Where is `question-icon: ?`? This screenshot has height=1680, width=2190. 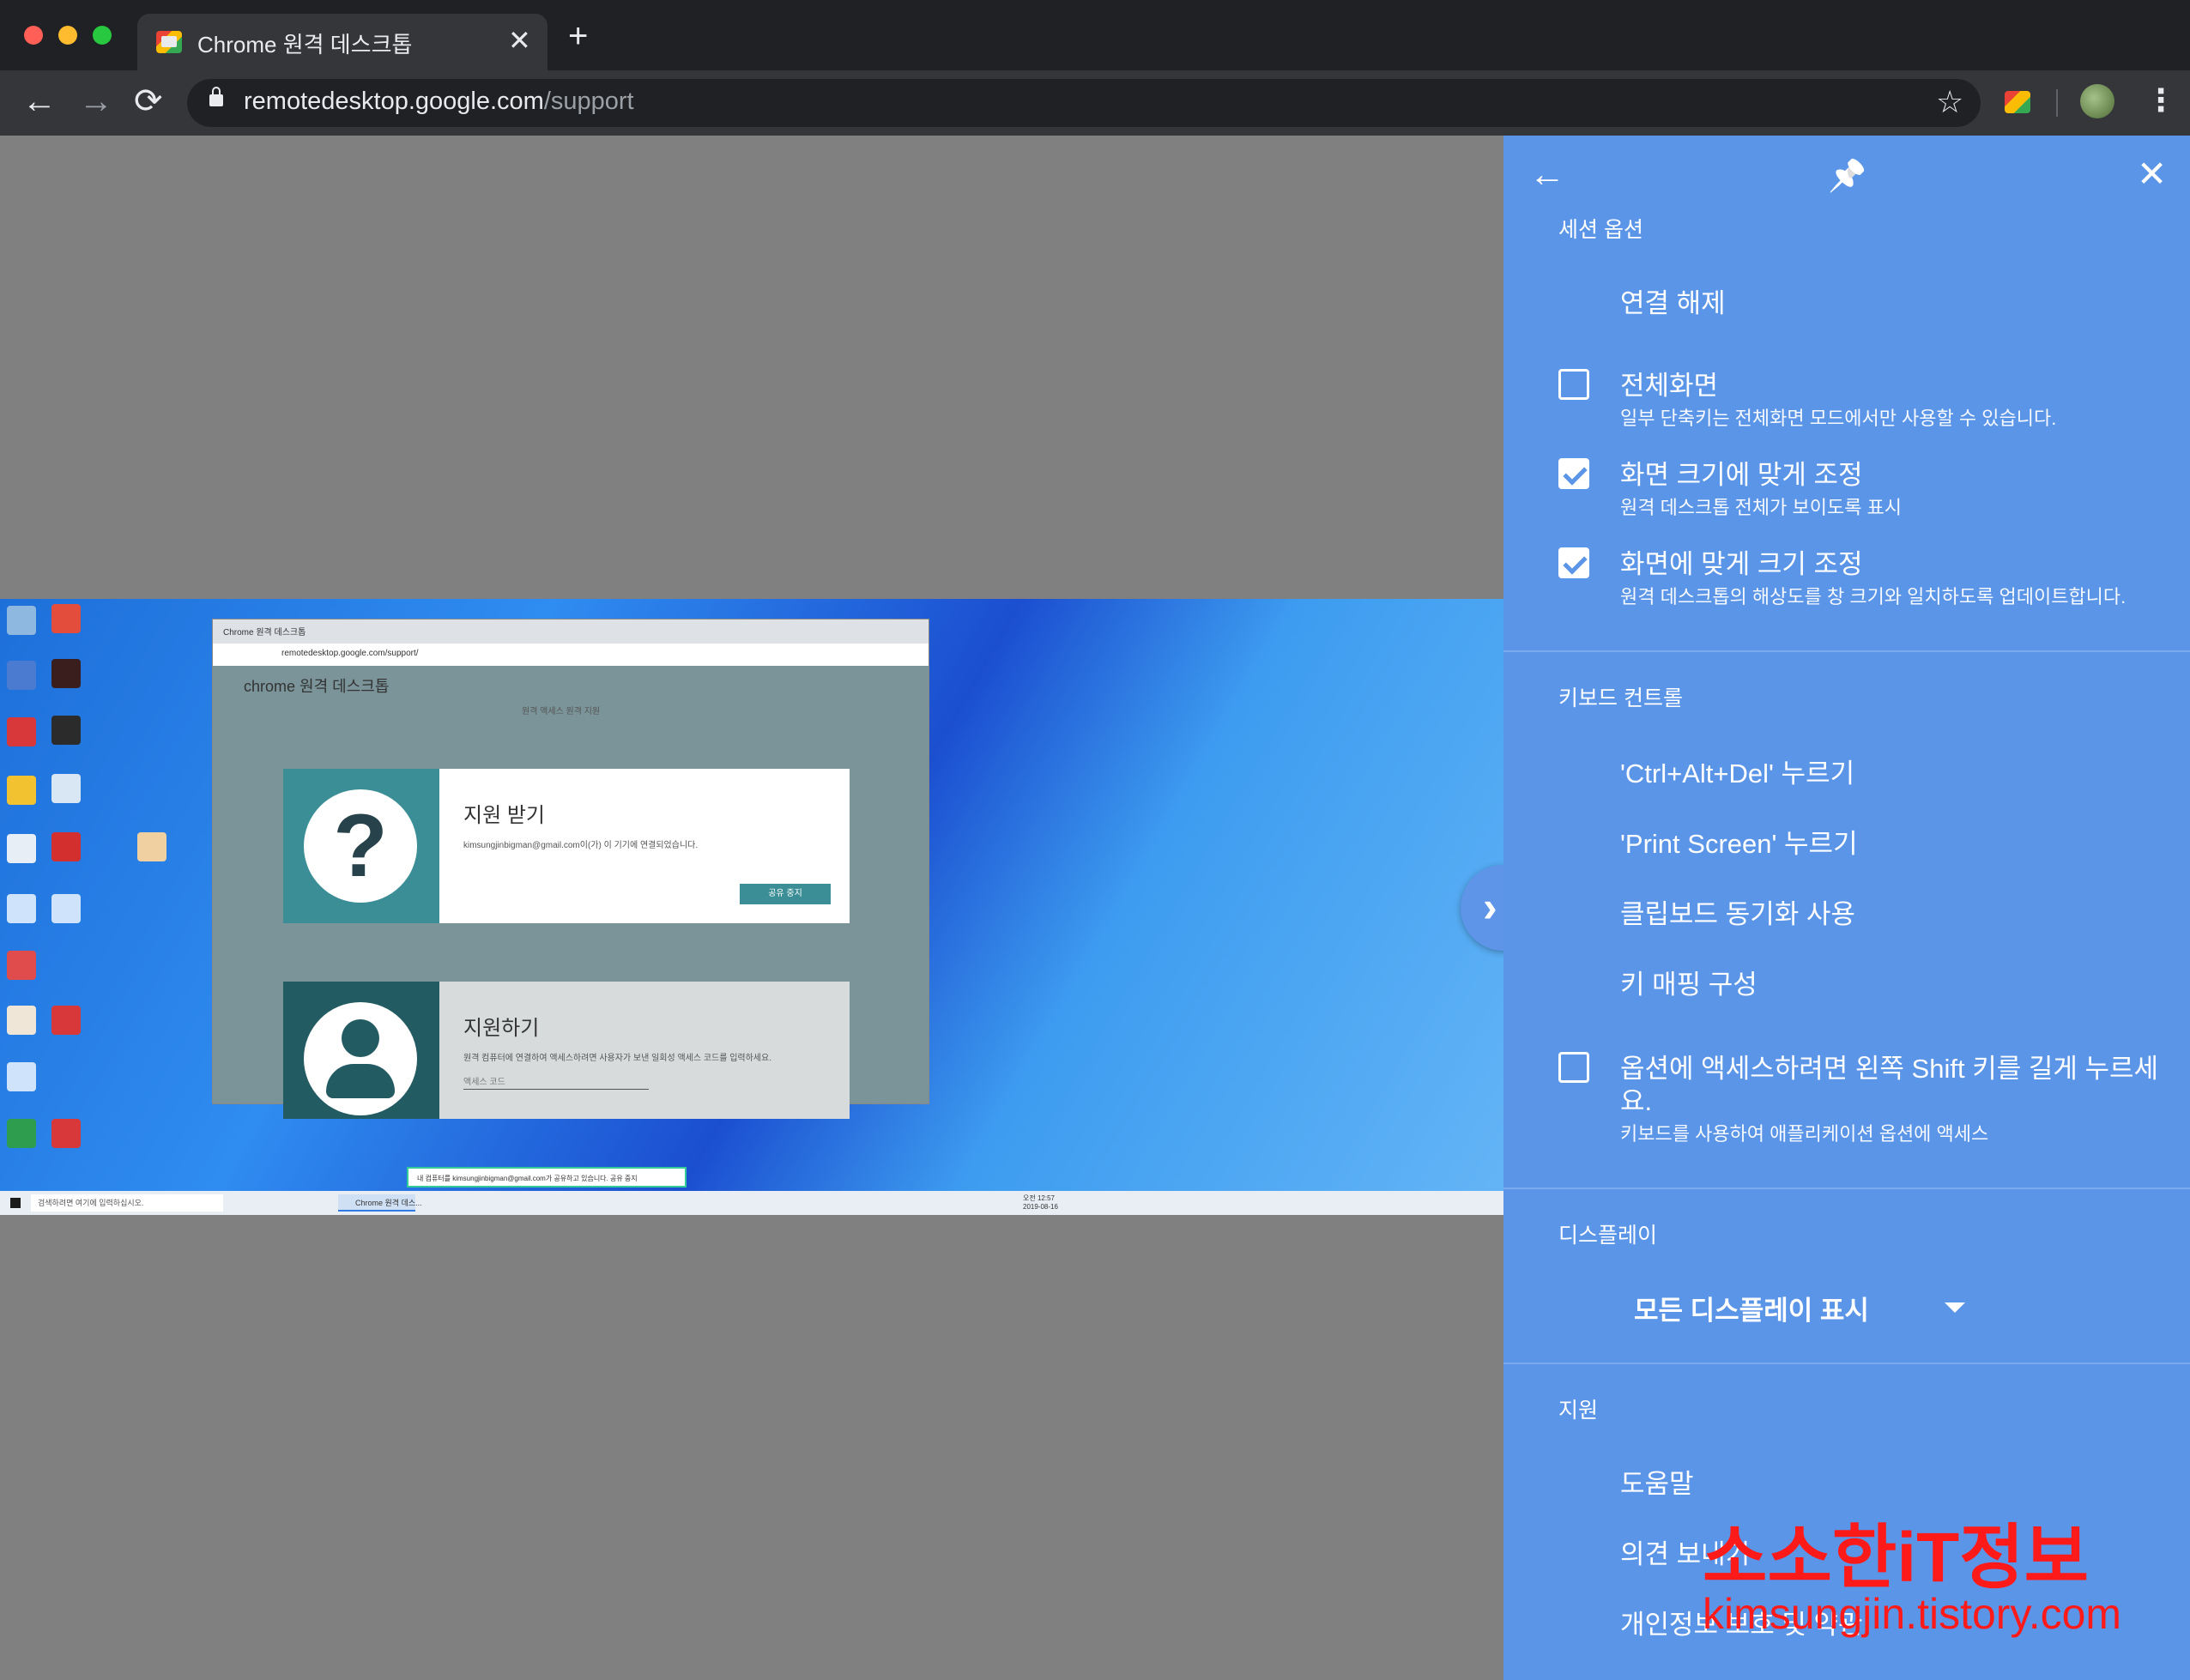
question-icon: ? is located at coordinates (360, 846).